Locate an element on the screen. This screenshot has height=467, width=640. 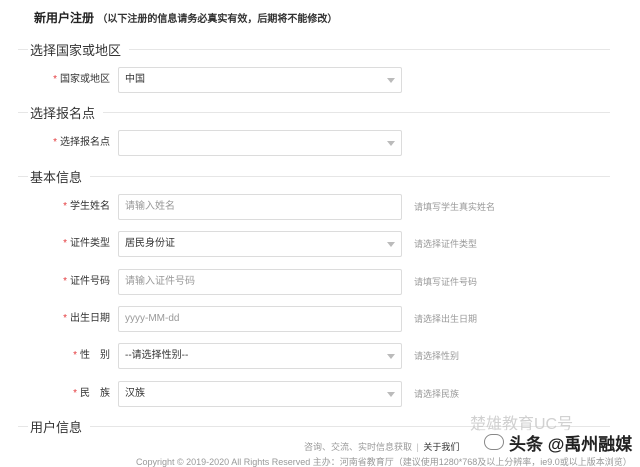
field-hint: 请选择性别 is located at coordinates (437, 356).